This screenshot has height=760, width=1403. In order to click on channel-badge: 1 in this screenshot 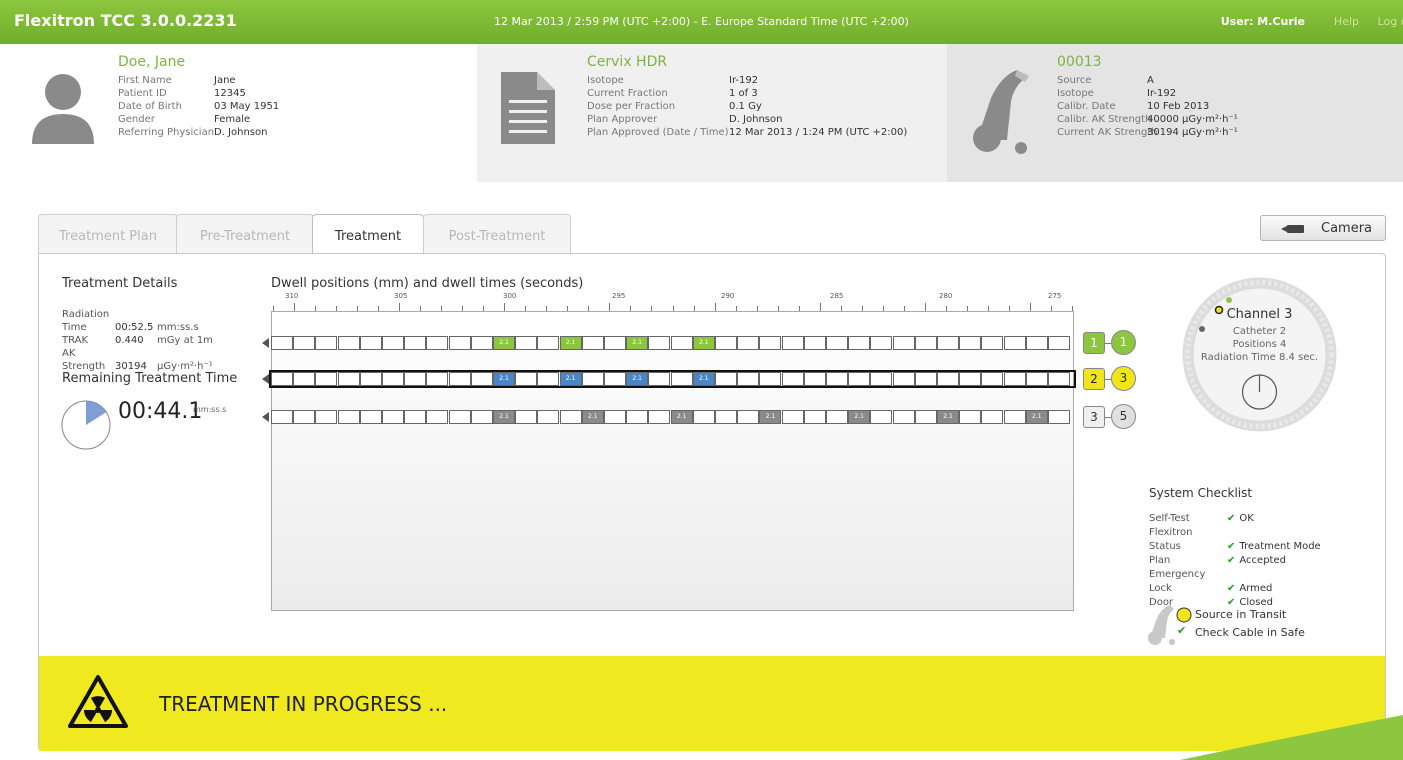, I will do `click(1094, 343)`.